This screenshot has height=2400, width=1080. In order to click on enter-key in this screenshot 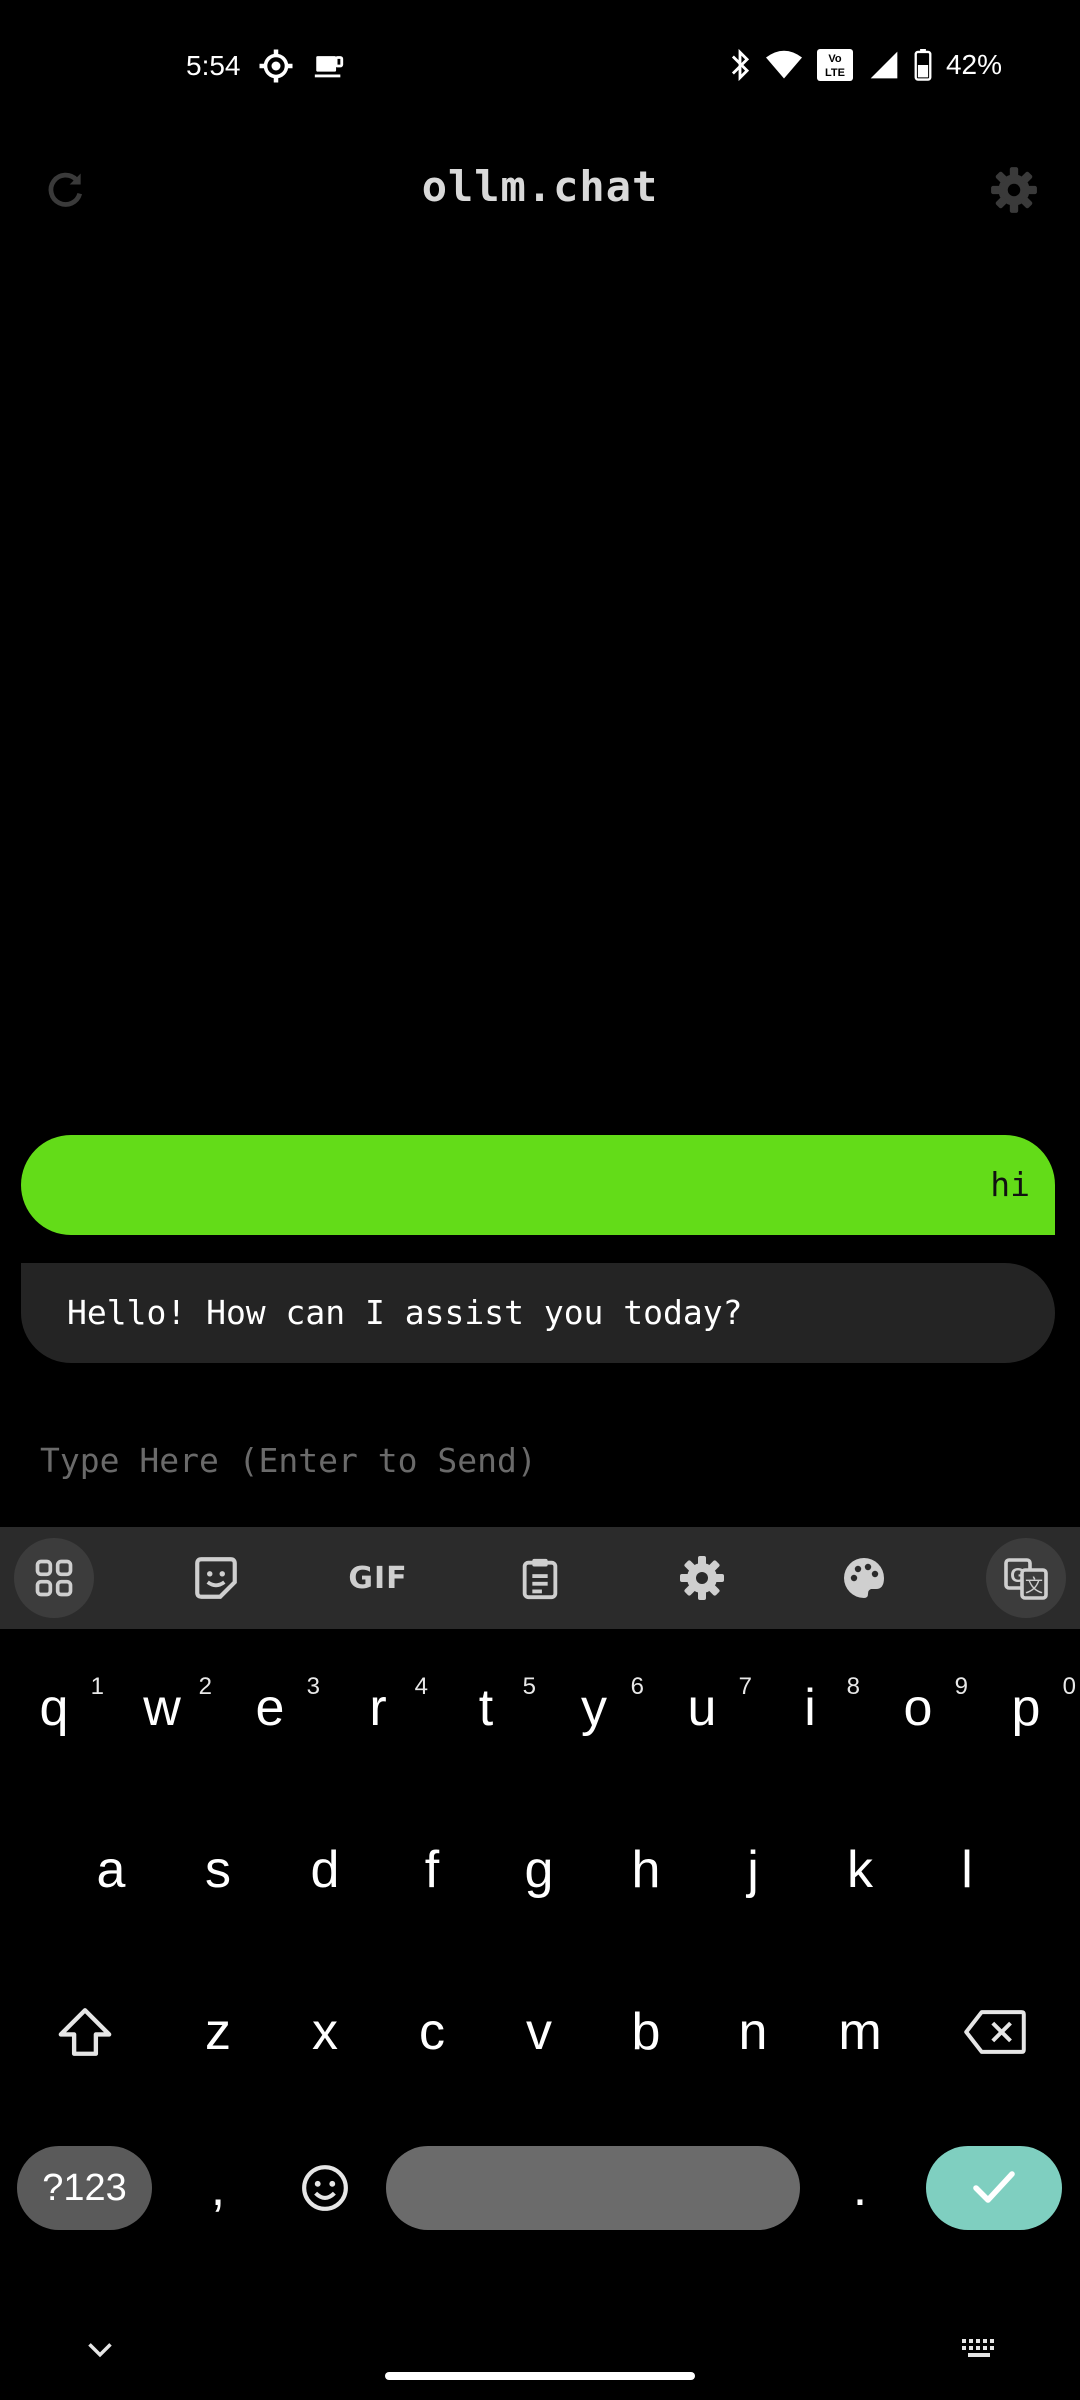, I will do `click(994, 2188)`.